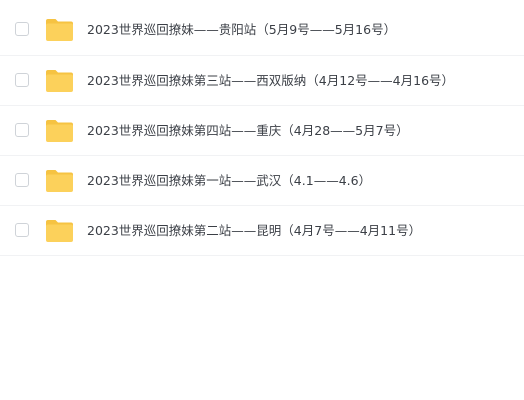 This screenshot has height=400, width=524. I want to click on file-name: 2023世界巡回撩妹第三站——西双版纳（4月12号——4月16号）, so click(270, 81).